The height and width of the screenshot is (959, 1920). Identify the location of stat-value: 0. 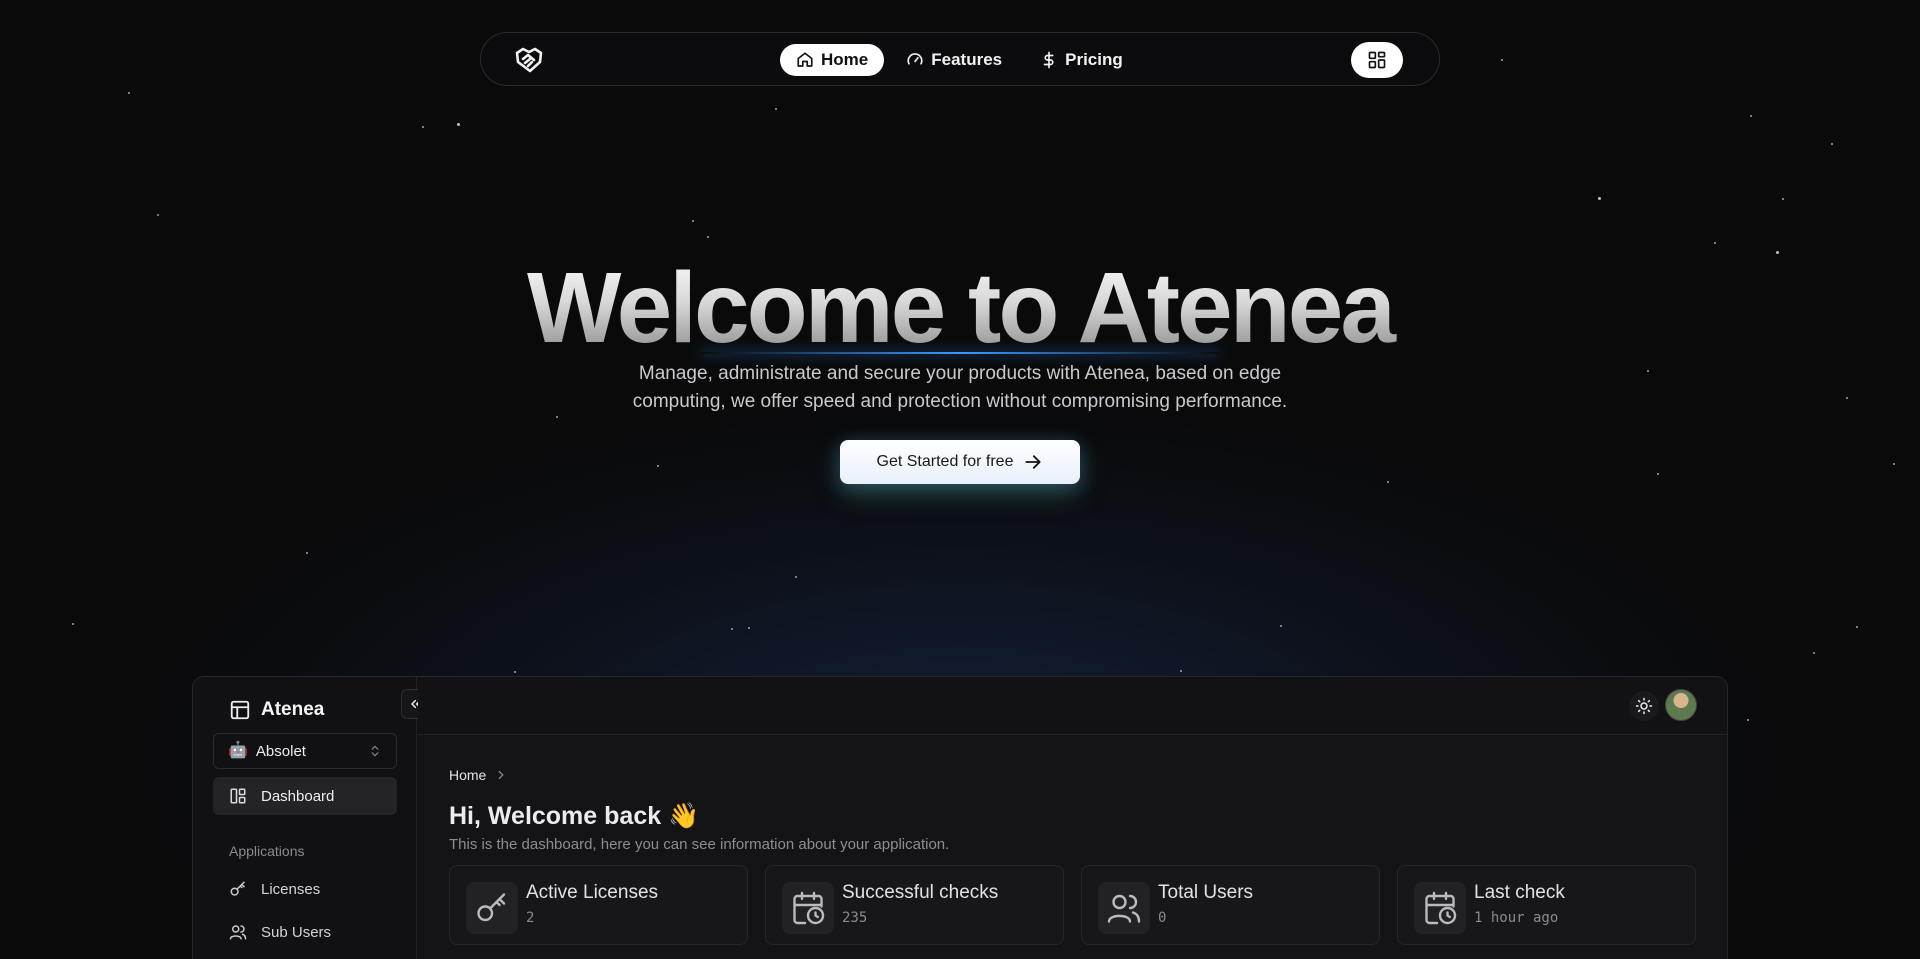
(1162, 918).